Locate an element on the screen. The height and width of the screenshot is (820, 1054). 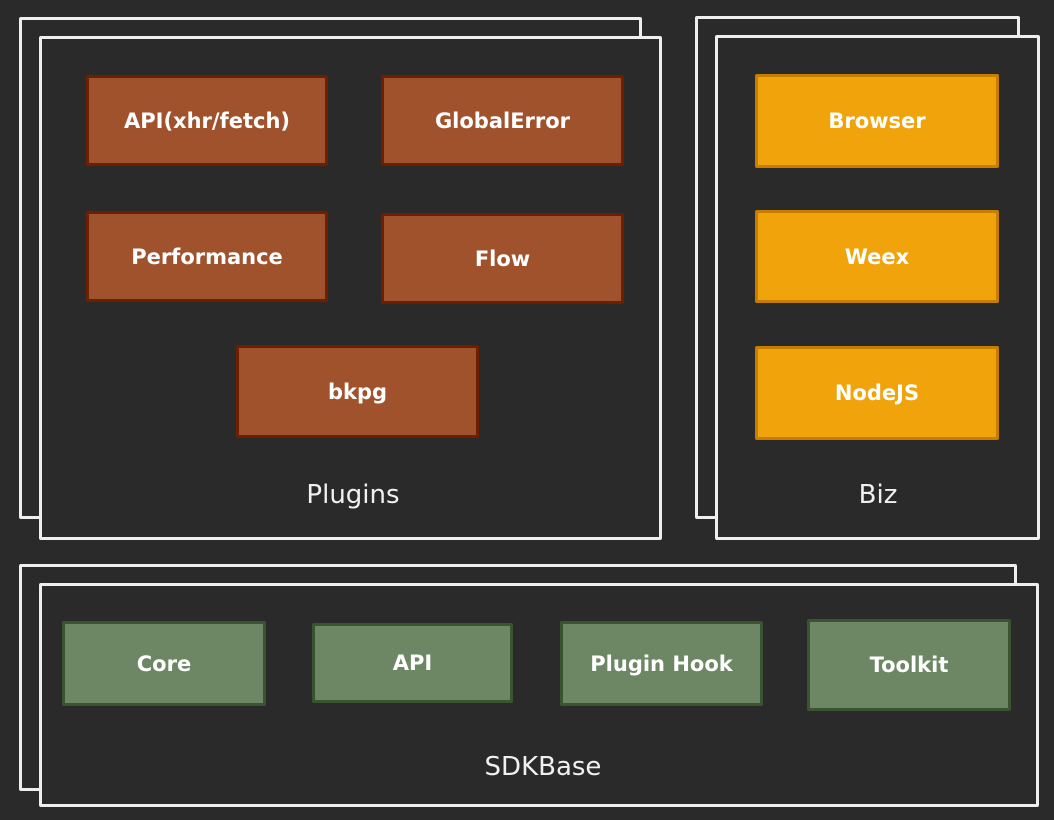
plugin-flow: Flow is located at coordinates (502, 258).